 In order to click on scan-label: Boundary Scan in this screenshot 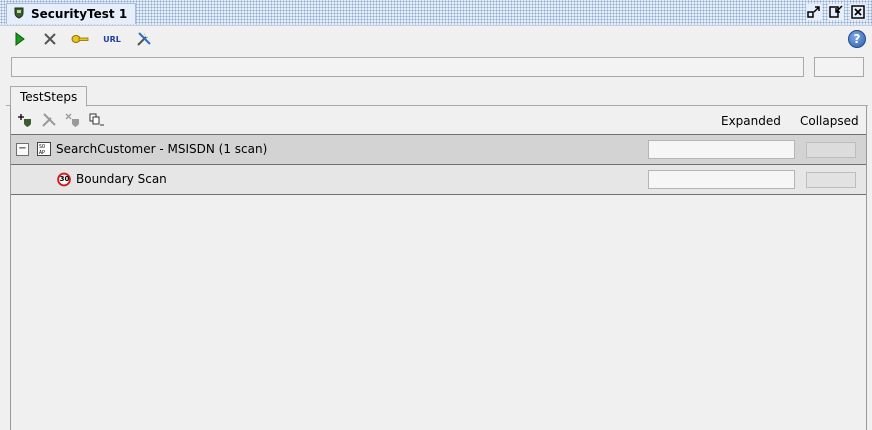, I will do `click(121, 179)`.